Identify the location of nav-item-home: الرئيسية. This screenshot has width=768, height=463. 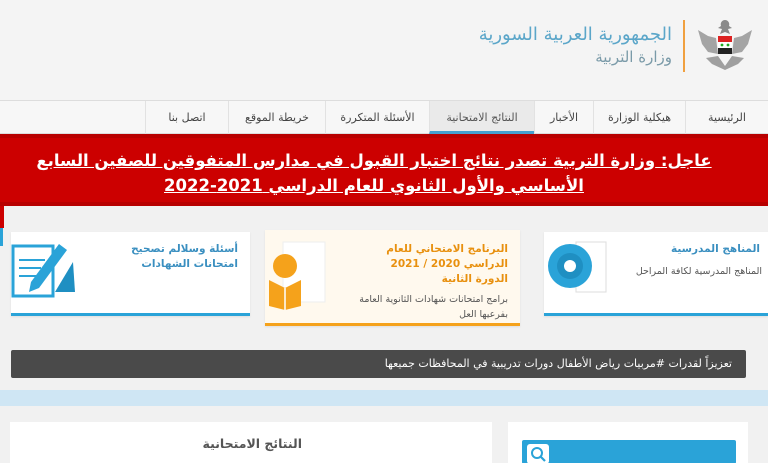
(726, 117).